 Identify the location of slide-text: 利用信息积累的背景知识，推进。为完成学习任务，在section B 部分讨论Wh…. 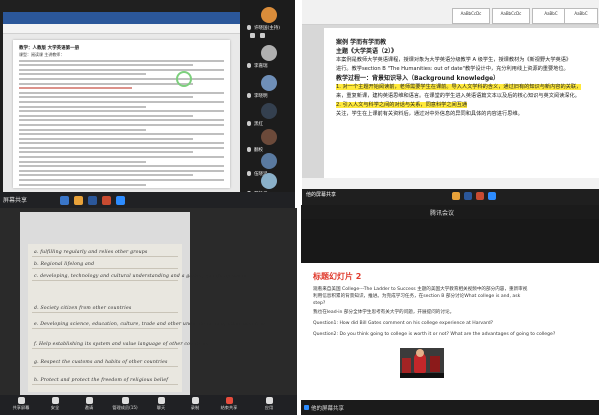
(417, 296).